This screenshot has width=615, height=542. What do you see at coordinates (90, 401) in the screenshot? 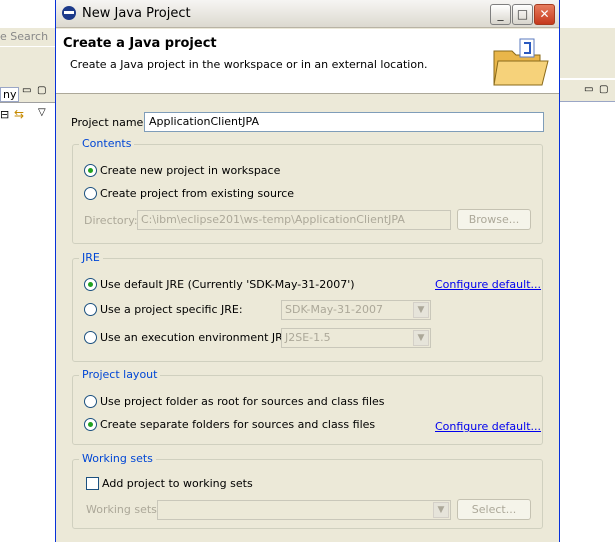
I see `project-root-radio` at bounding box center [90, 401].